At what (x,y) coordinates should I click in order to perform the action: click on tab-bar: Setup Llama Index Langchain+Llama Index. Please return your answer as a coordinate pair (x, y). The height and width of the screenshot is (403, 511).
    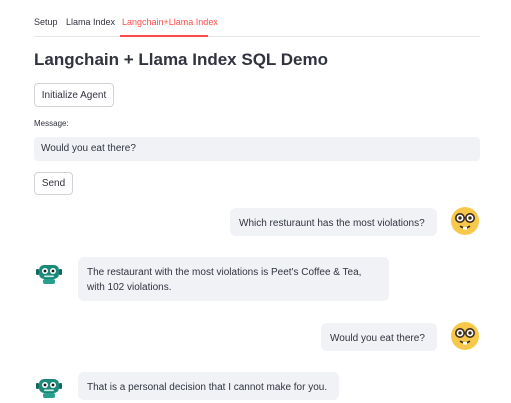
    Looking at the image, I should click on (257, 26).